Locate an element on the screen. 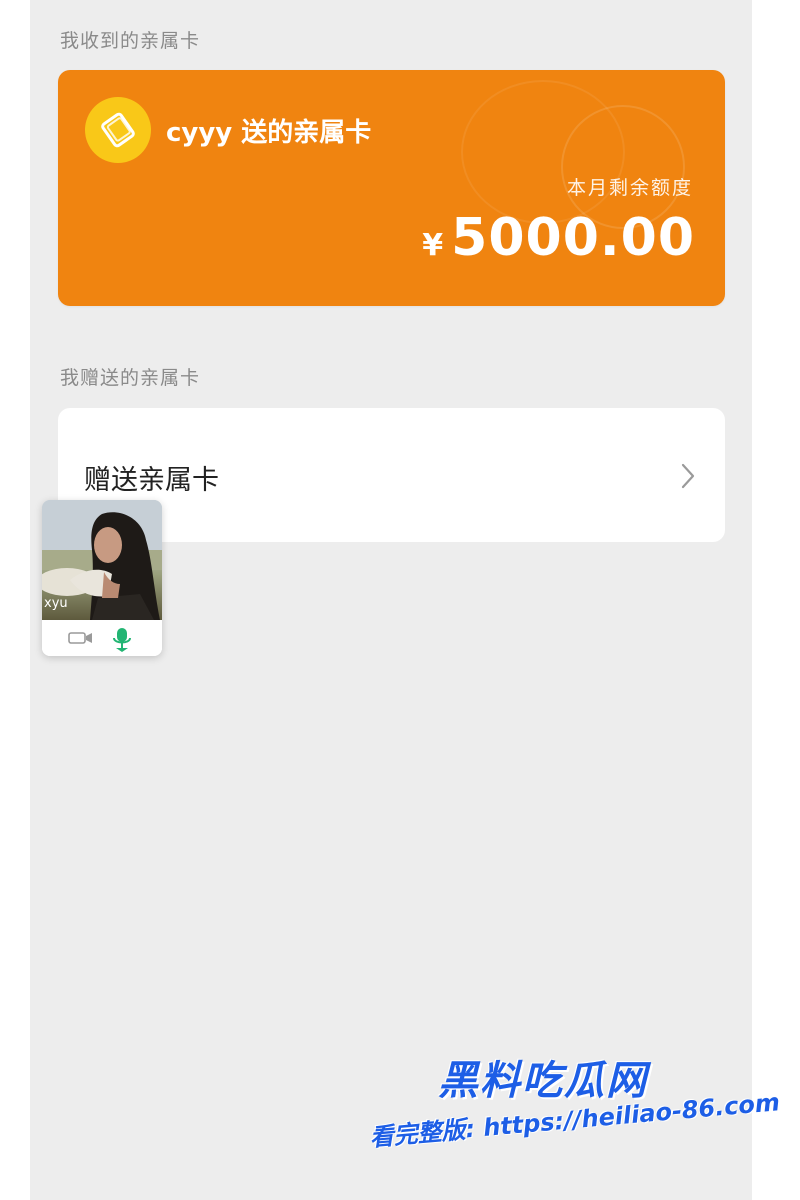  chevron-right-icon is located at coordinates (688, 476).